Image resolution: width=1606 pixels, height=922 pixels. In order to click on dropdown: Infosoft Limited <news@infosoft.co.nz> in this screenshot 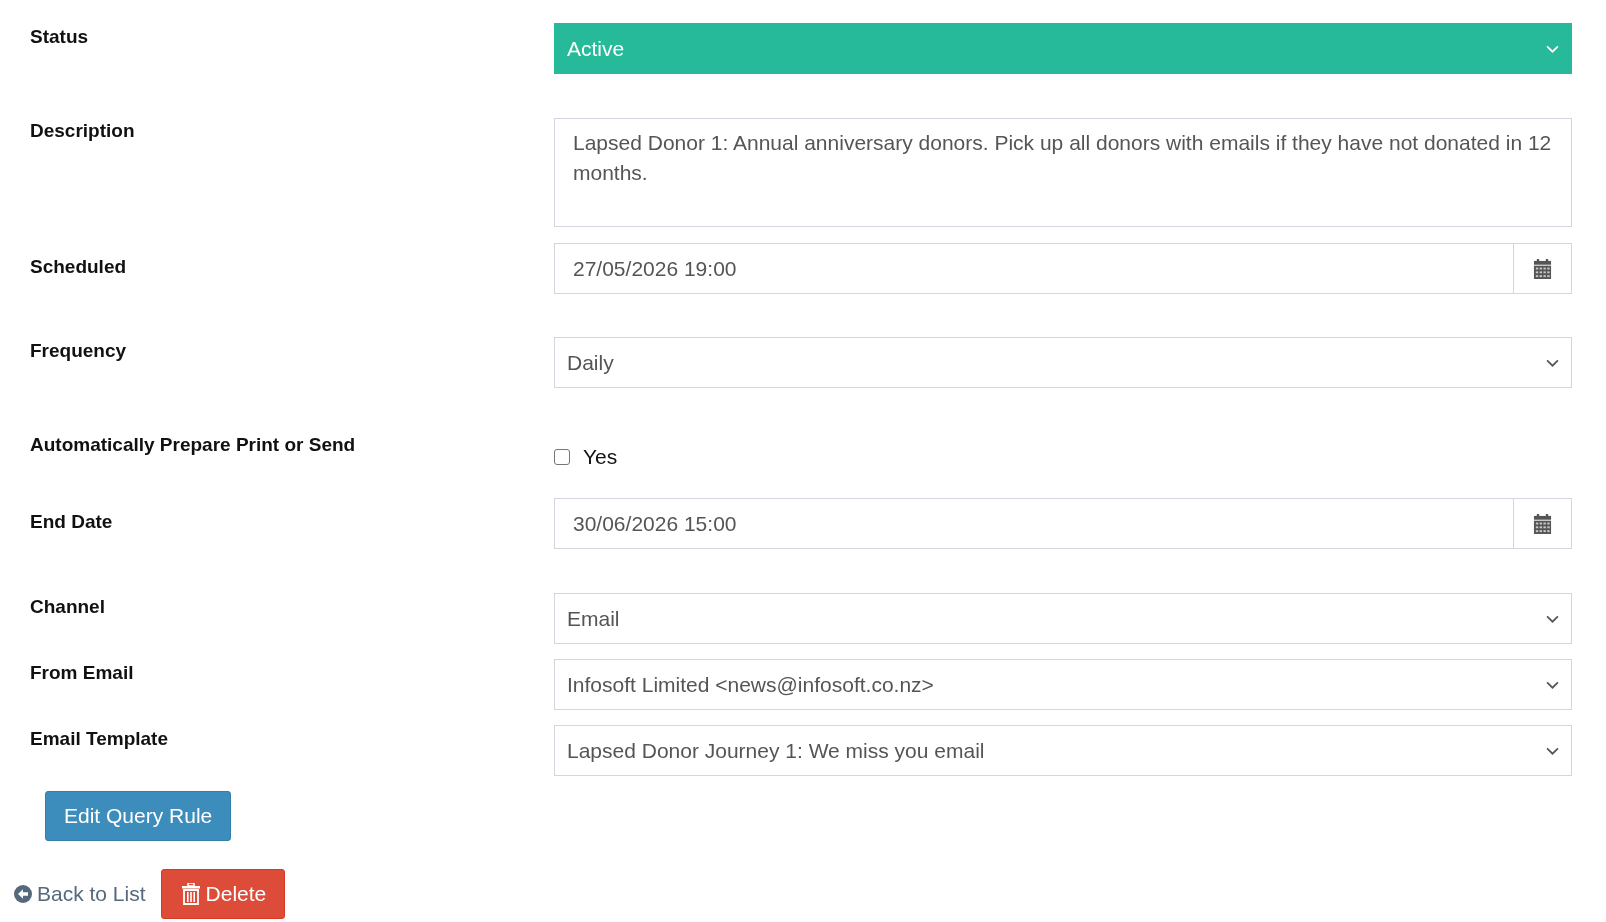, I will do `click(1063, 684)`.